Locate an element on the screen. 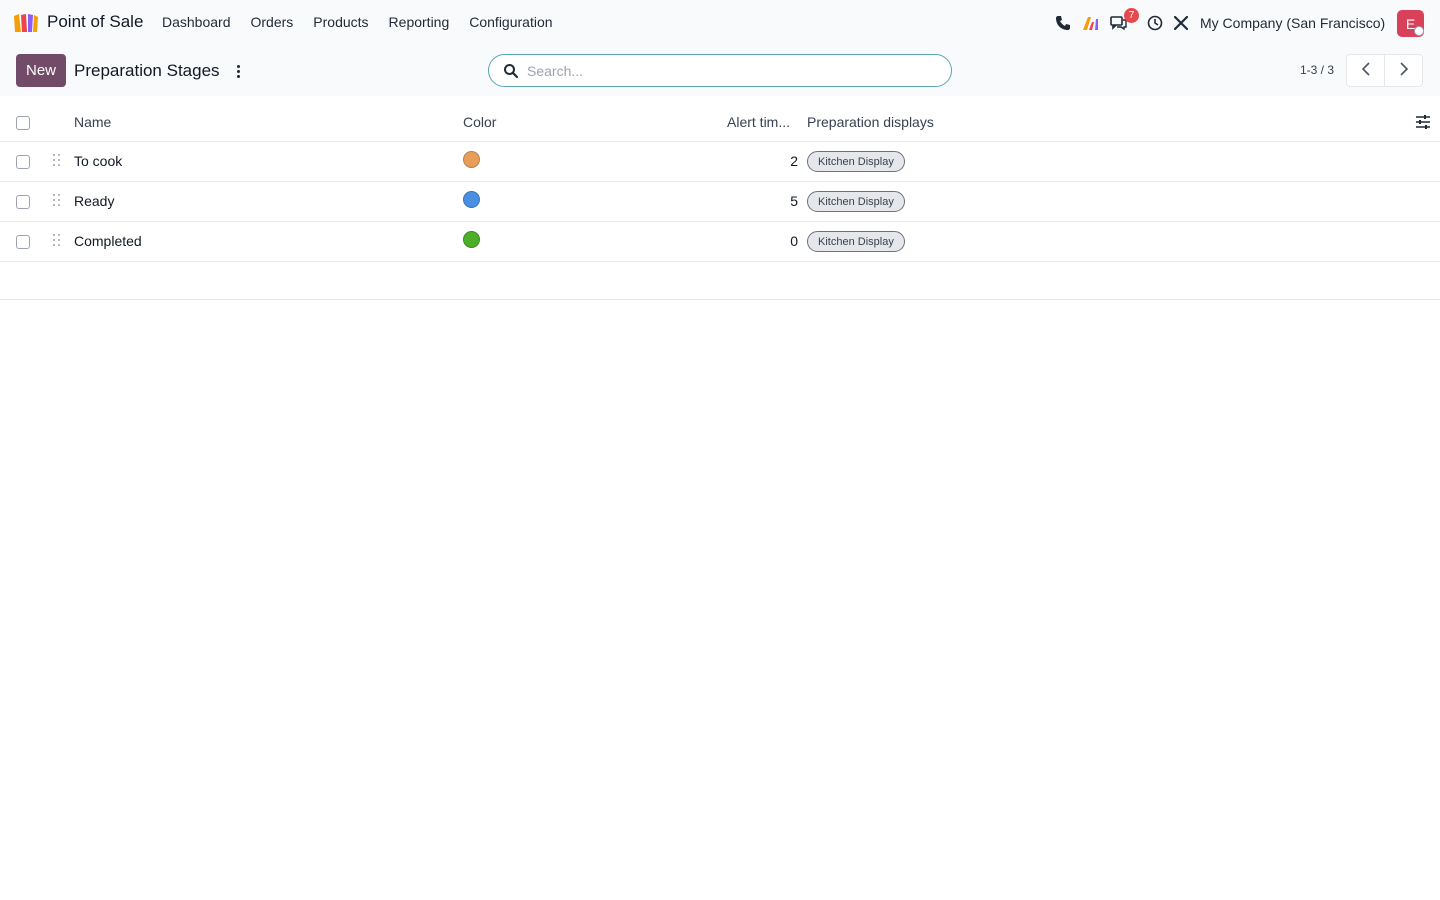  user-status-indicator is located at coordinates (1419, 31).